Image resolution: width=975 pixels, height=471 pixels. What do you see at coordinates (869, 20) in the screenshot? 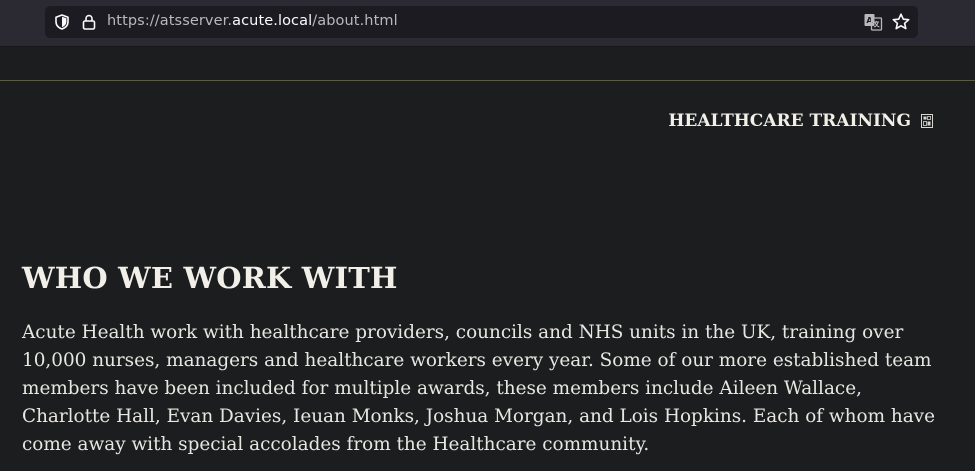
I see `svg-text: A` at bounding box center [869, 20].